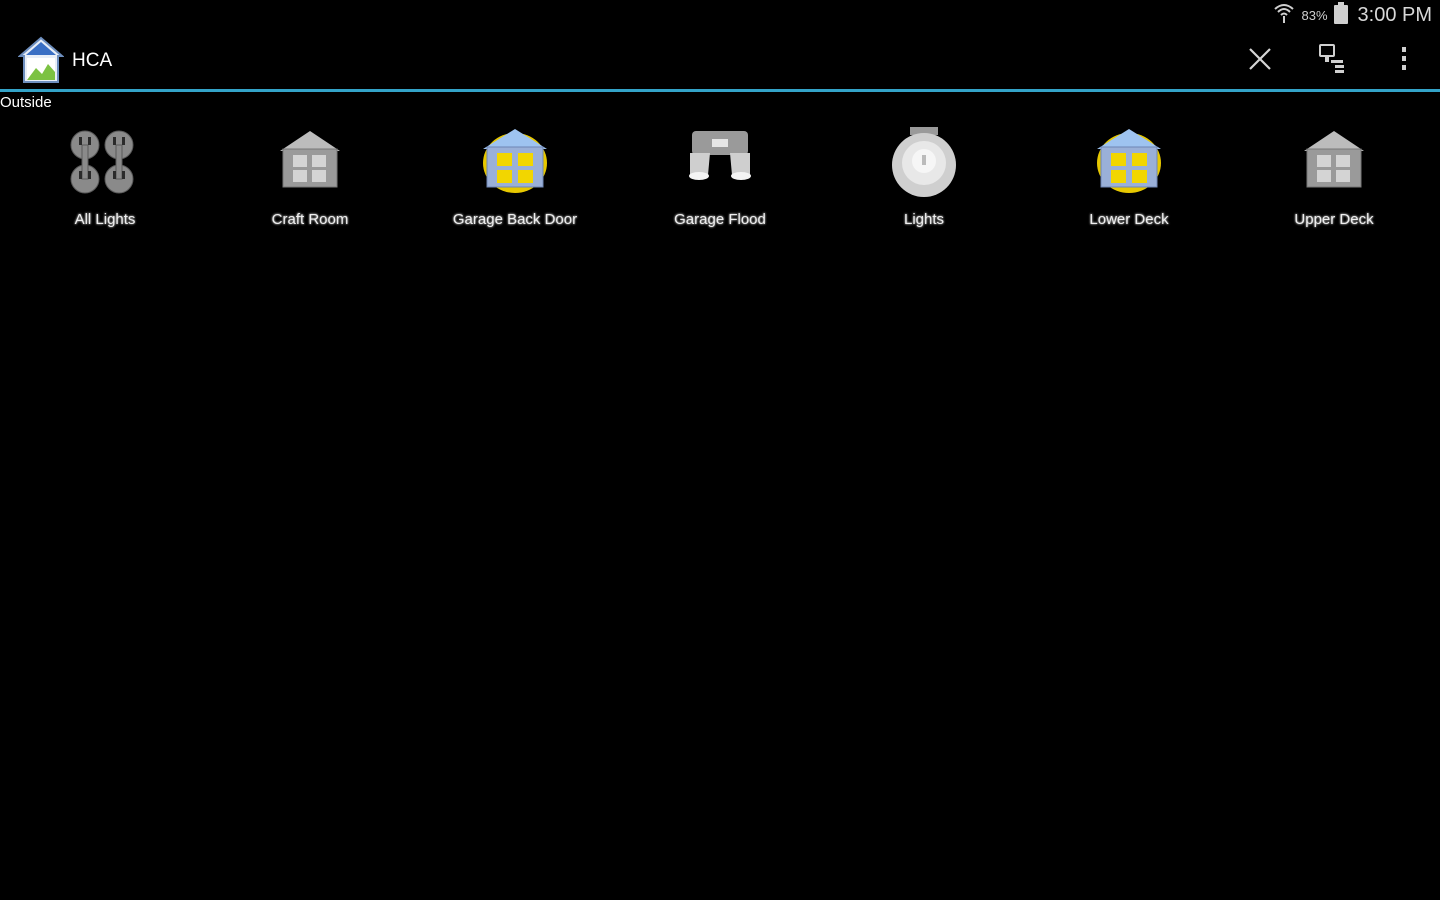 This screenshot has height=900, width=1440. Describe the element at coordinates (105, 219) in the screenshot. I see `tile-label: All Lights` at that location.